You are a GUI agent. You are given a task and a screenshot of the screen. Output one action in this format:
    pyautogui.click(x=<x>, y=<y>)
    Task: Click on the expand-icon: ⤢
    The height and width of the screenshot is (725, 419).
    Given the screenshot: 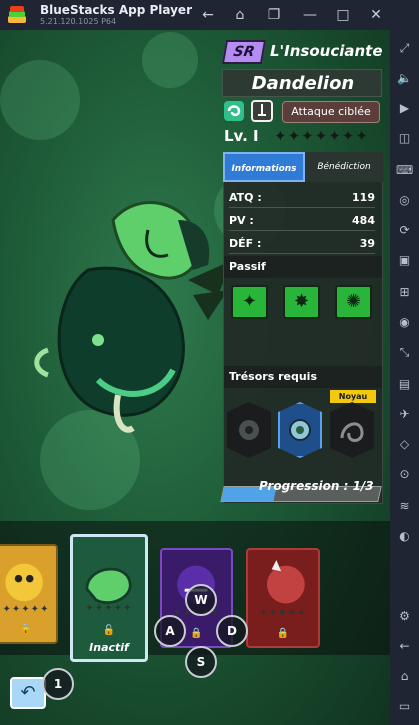 What is the action you would take?
    pyautogui.click(x=404, y=48)
    